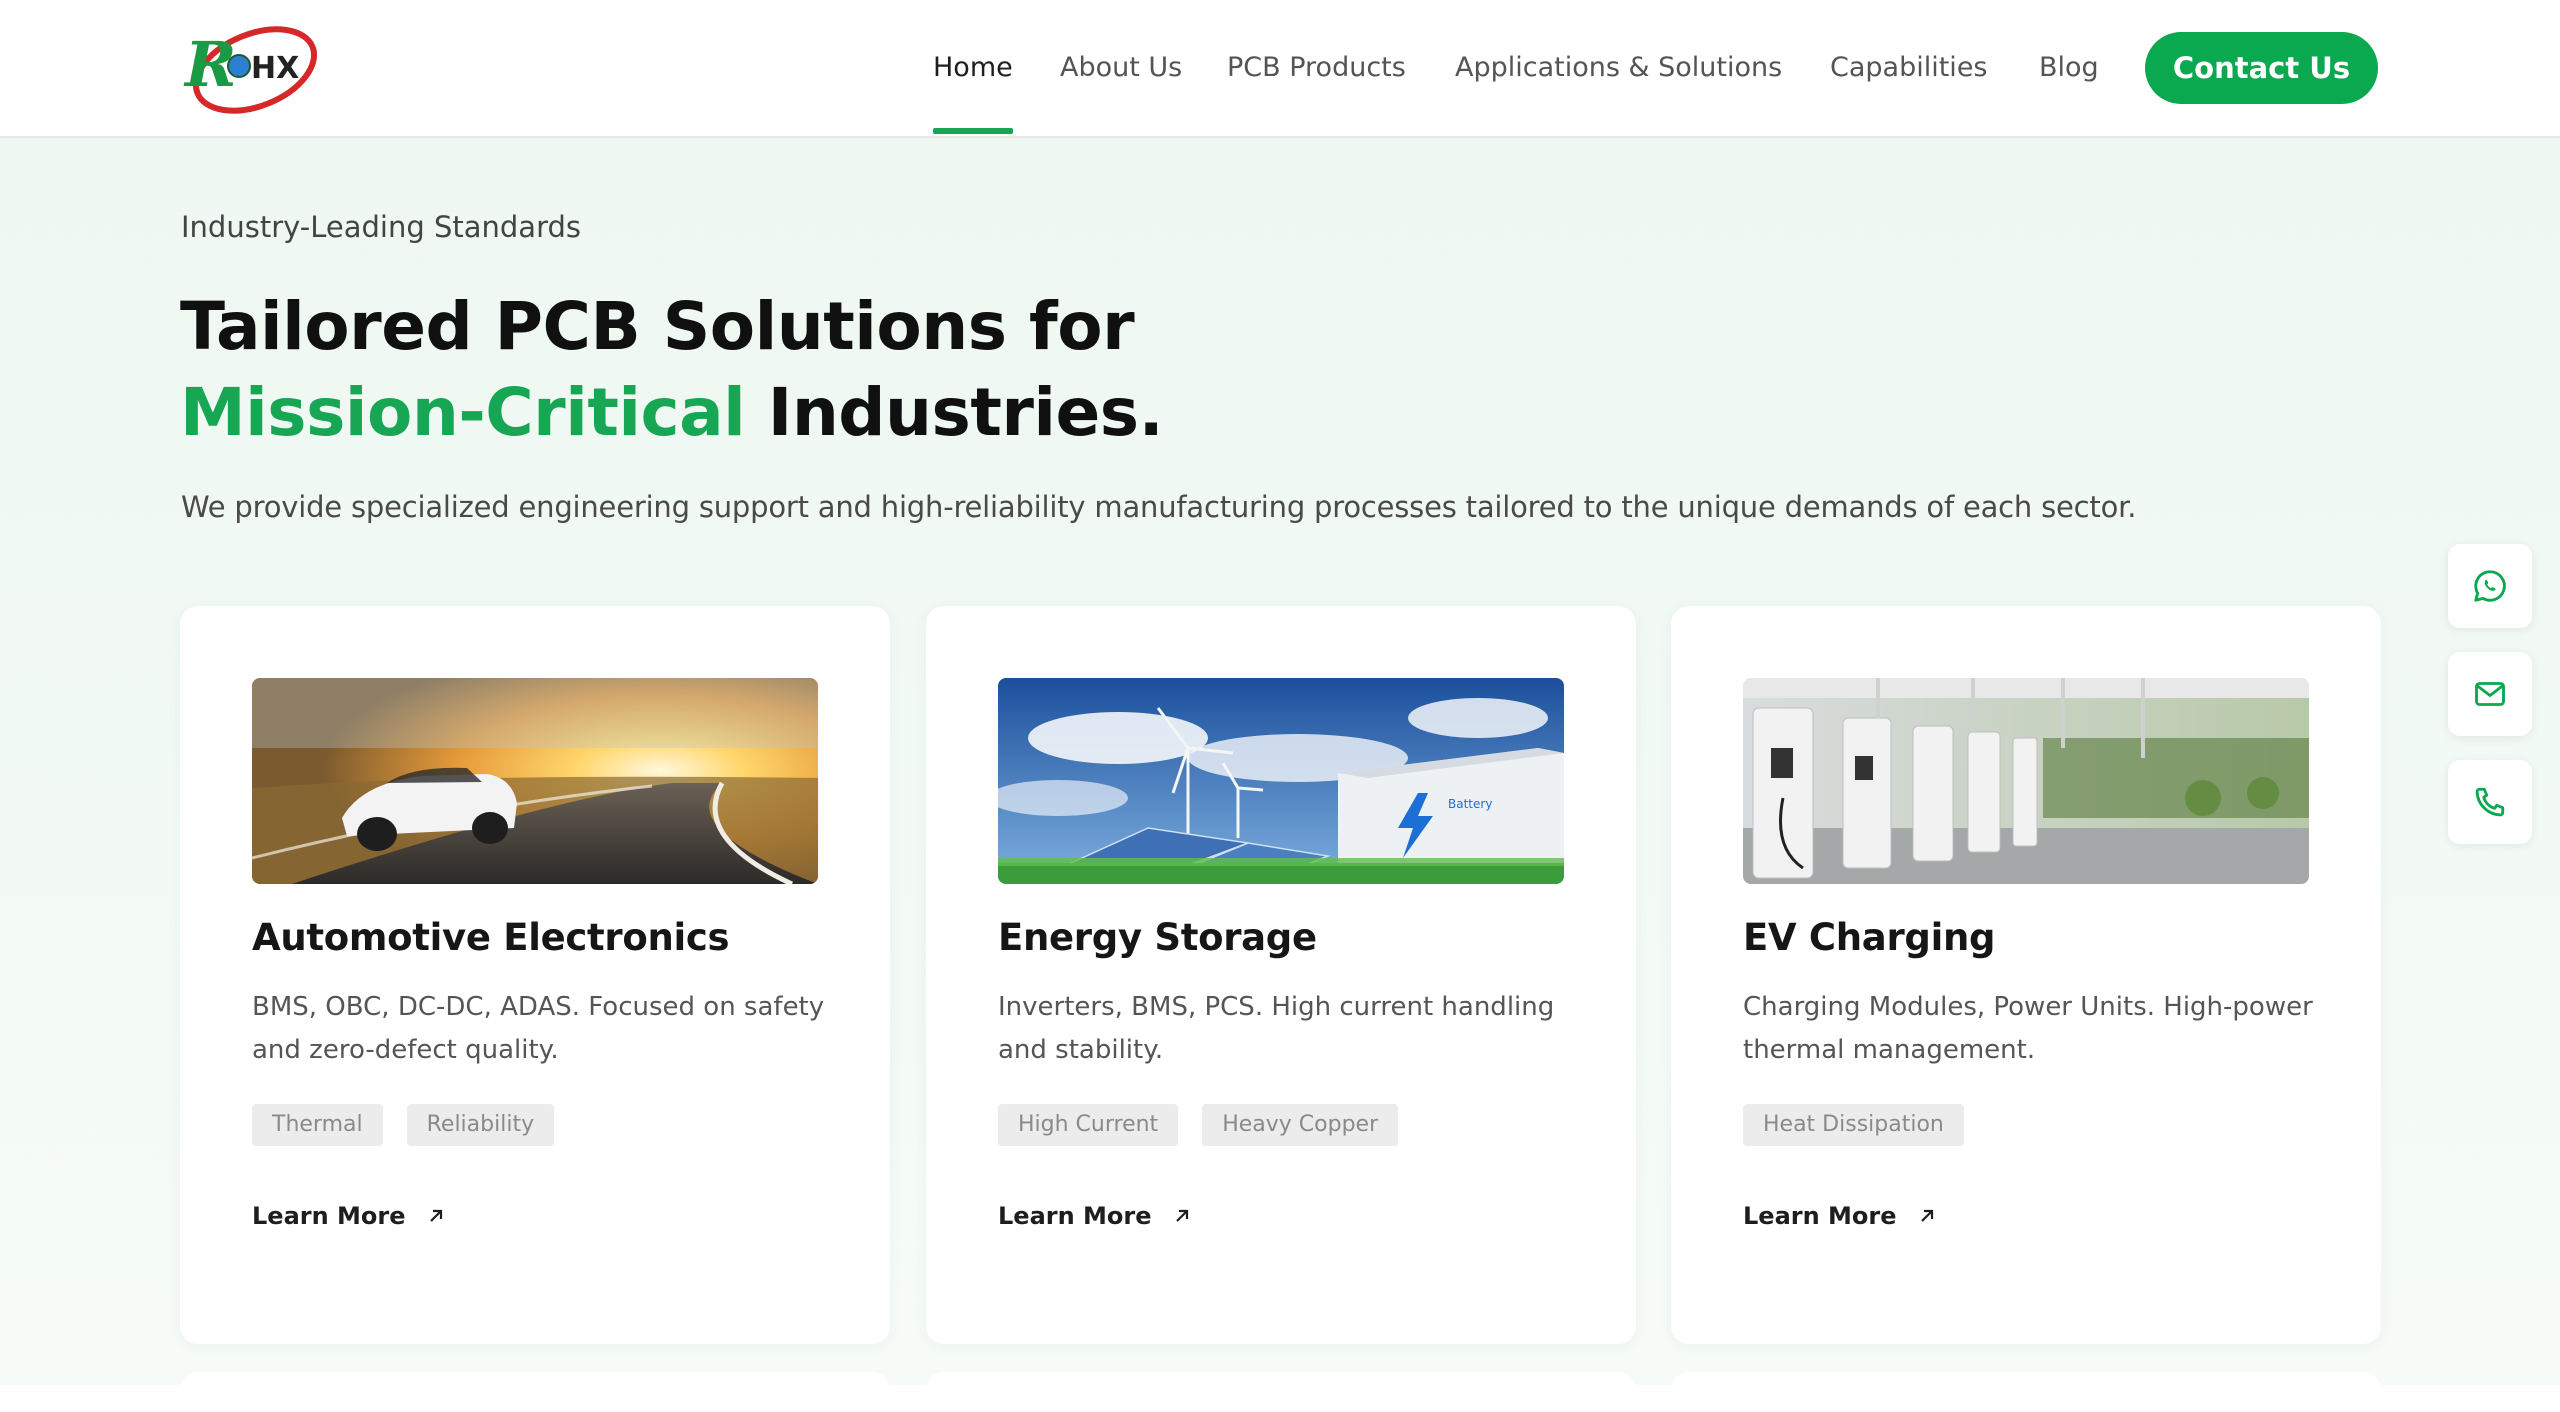  Describe the element at coordinates (275, 68) in the screenshot. I see `svg-text: HX` at that location.